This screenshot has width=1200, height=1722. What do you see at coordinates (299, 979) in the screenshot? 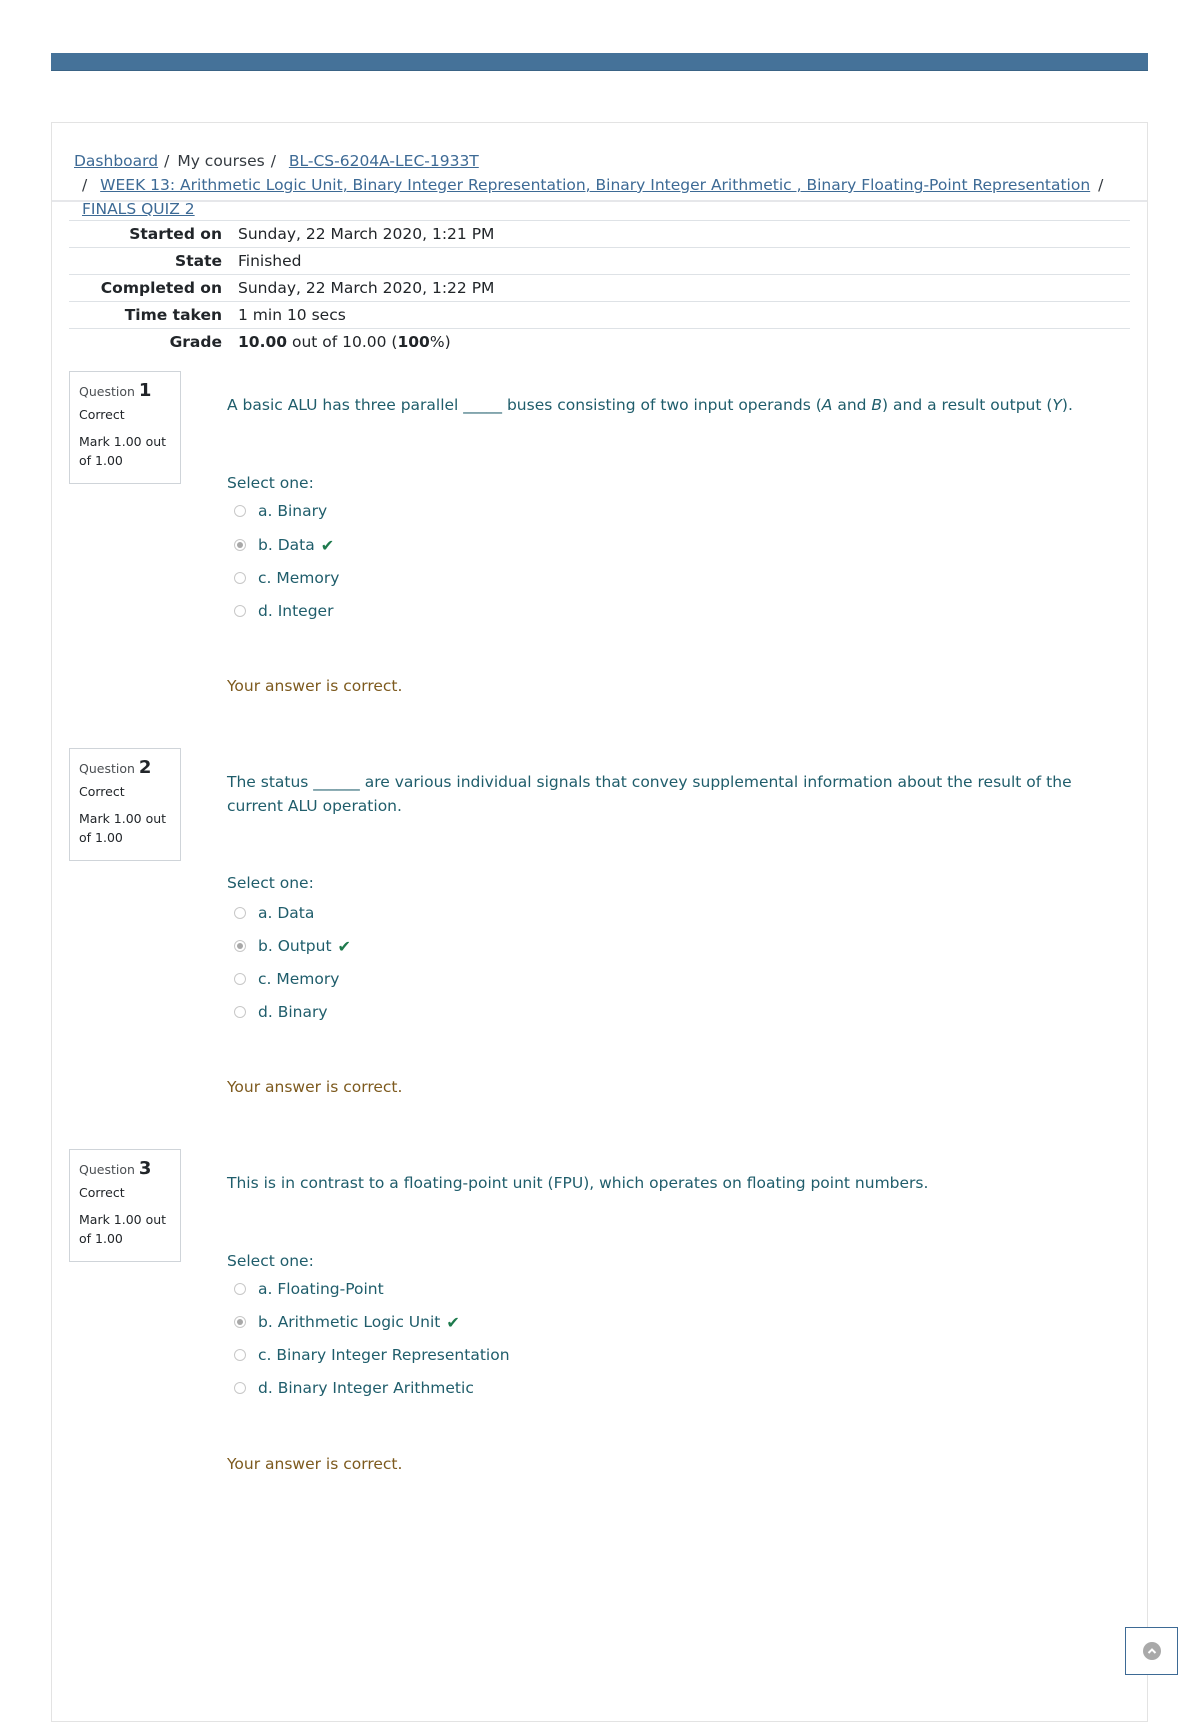
I see `option-label: c. Memory` at bounding box center [299, 979].